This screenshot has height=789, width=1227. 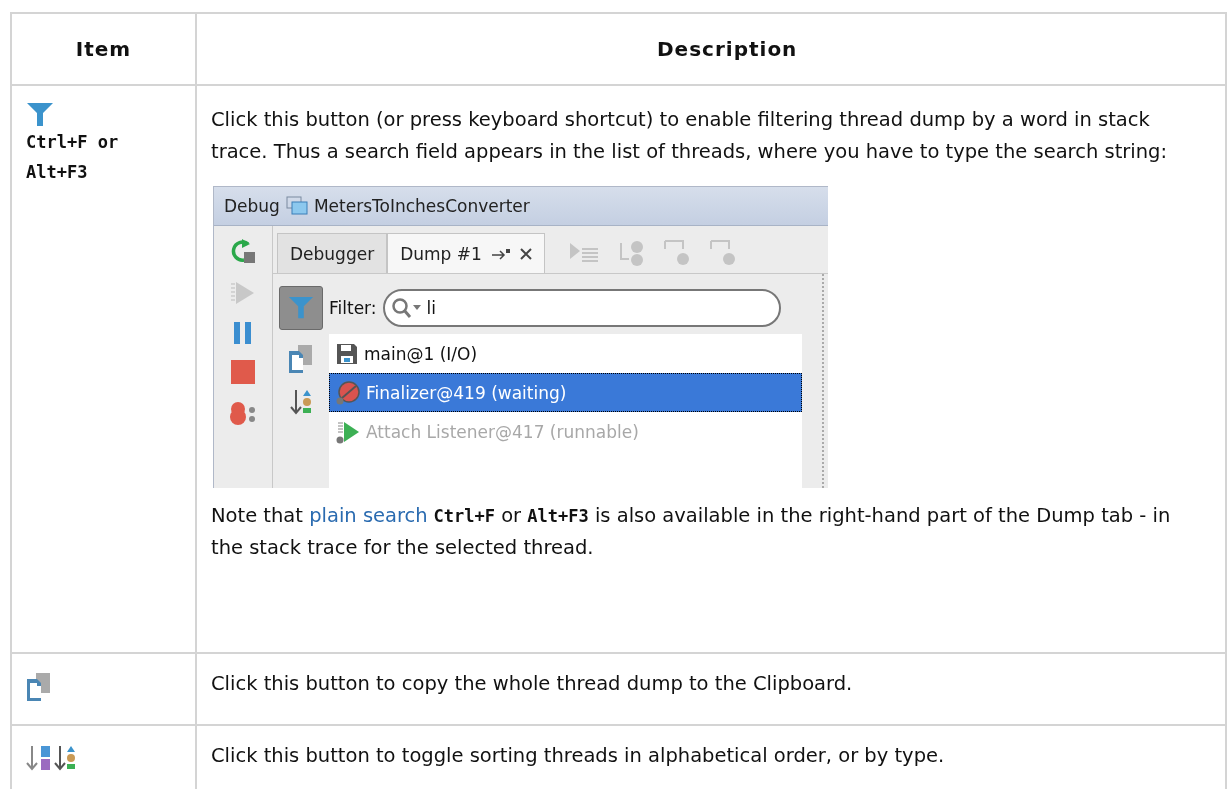 What do you see at coordinates (353, 308) in the screenshot?
I see `filter-label: Filter:` at bounding box center [353, 308].